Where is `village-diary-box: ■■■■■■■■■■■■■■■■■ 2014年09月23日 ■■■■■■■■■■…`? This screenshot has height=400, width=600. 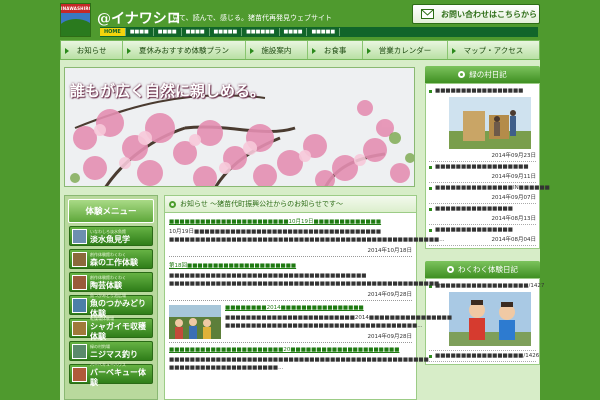
village-diary-box: ■■■■■■■■■■■■■■■■■ 2014年09月23日 ■■■■■■■■■■… is located at coordinates (487, 166).